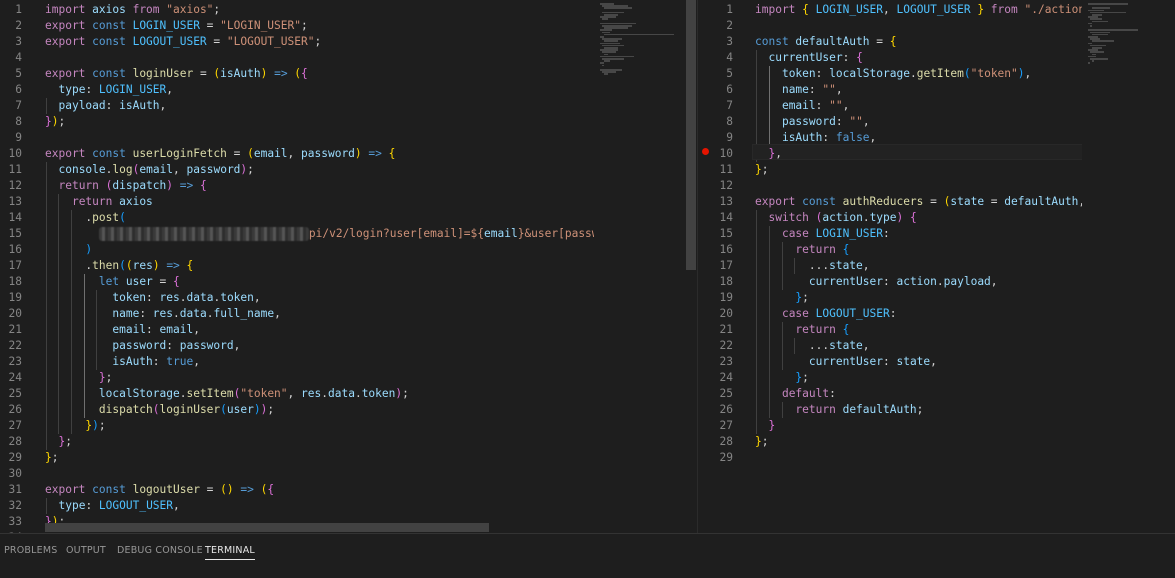 The height and width of the screenshot is (578, 1175). What do you see at coordinates (726, 153) in the screenshot?
I see `line-number: 10` at bounding box center [726, 153].